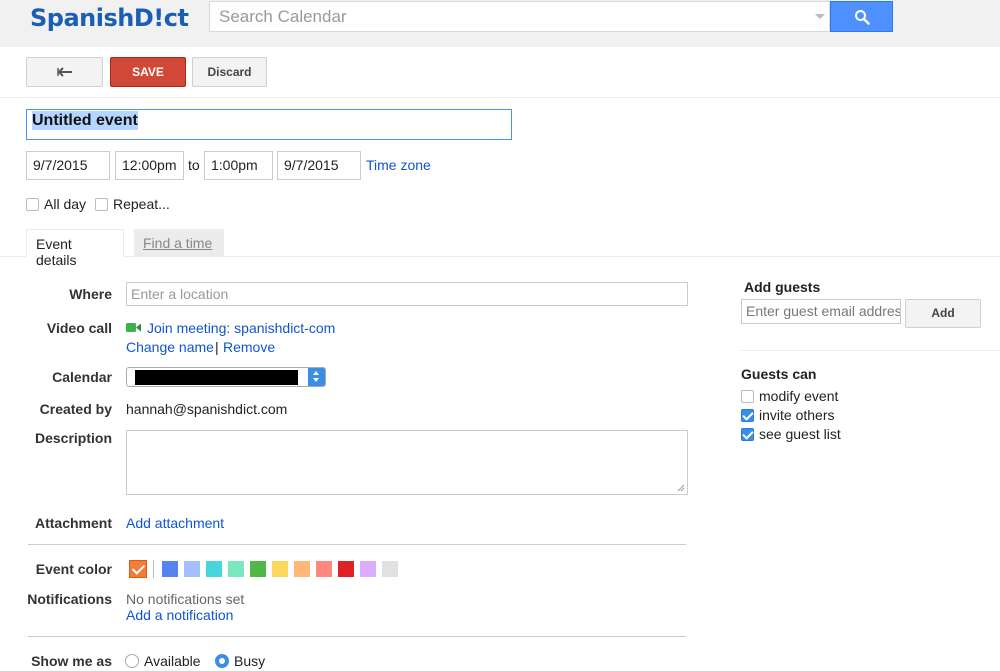  I want to click on back-arrow-icon, so click(64, 72).